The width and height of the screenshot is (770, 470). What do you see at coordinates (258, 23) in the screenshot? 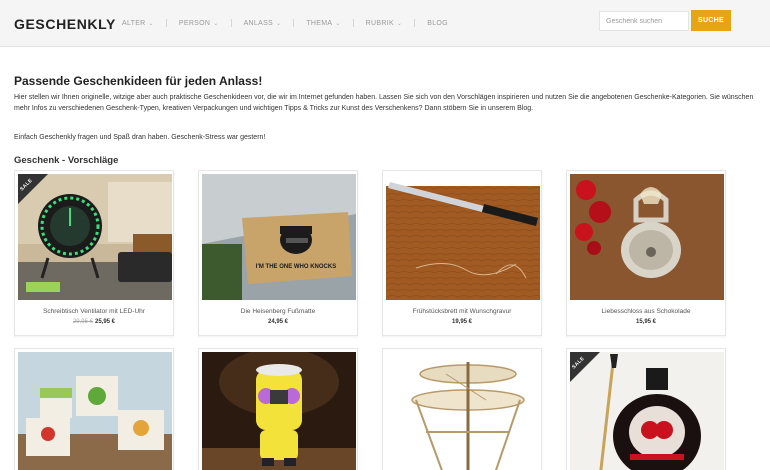
I see `nav-label: ANLASS` at bounding box center [258, 23].